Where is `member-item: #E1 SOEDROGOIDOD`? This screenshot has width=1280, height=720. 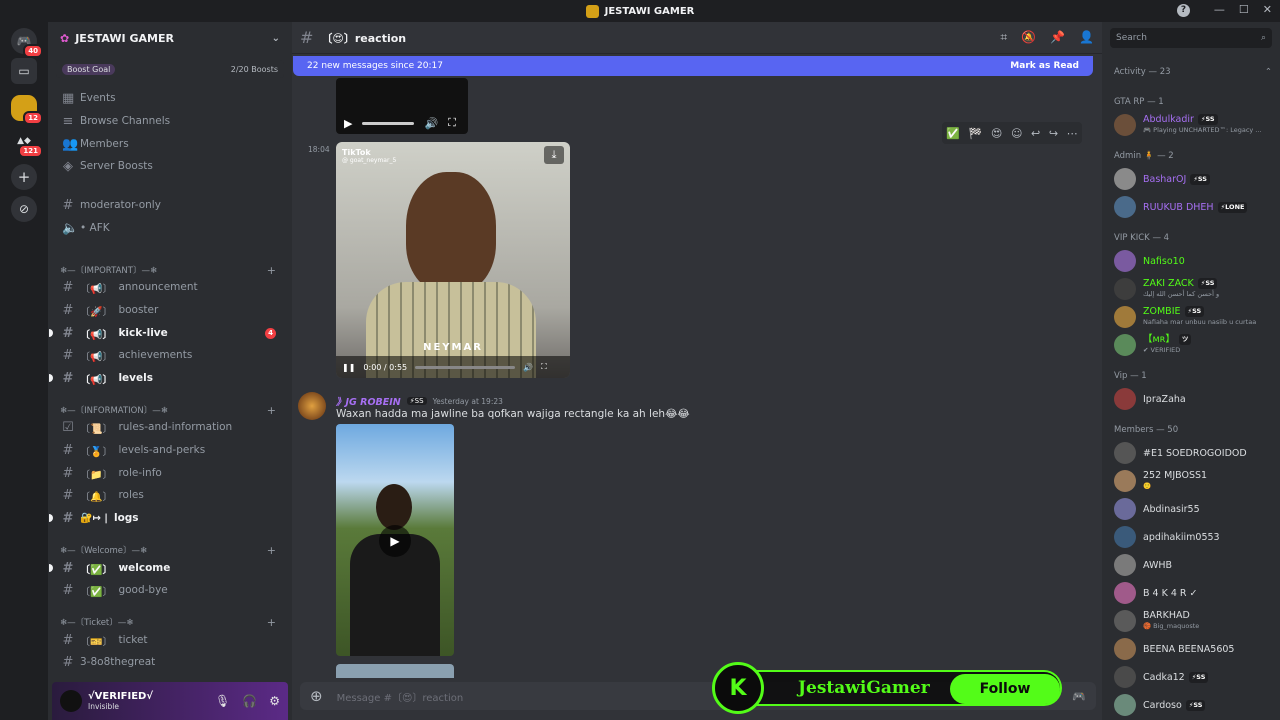
member-item: #E1 SOEDROGOIDOD is located at coordinates (1195, 453).